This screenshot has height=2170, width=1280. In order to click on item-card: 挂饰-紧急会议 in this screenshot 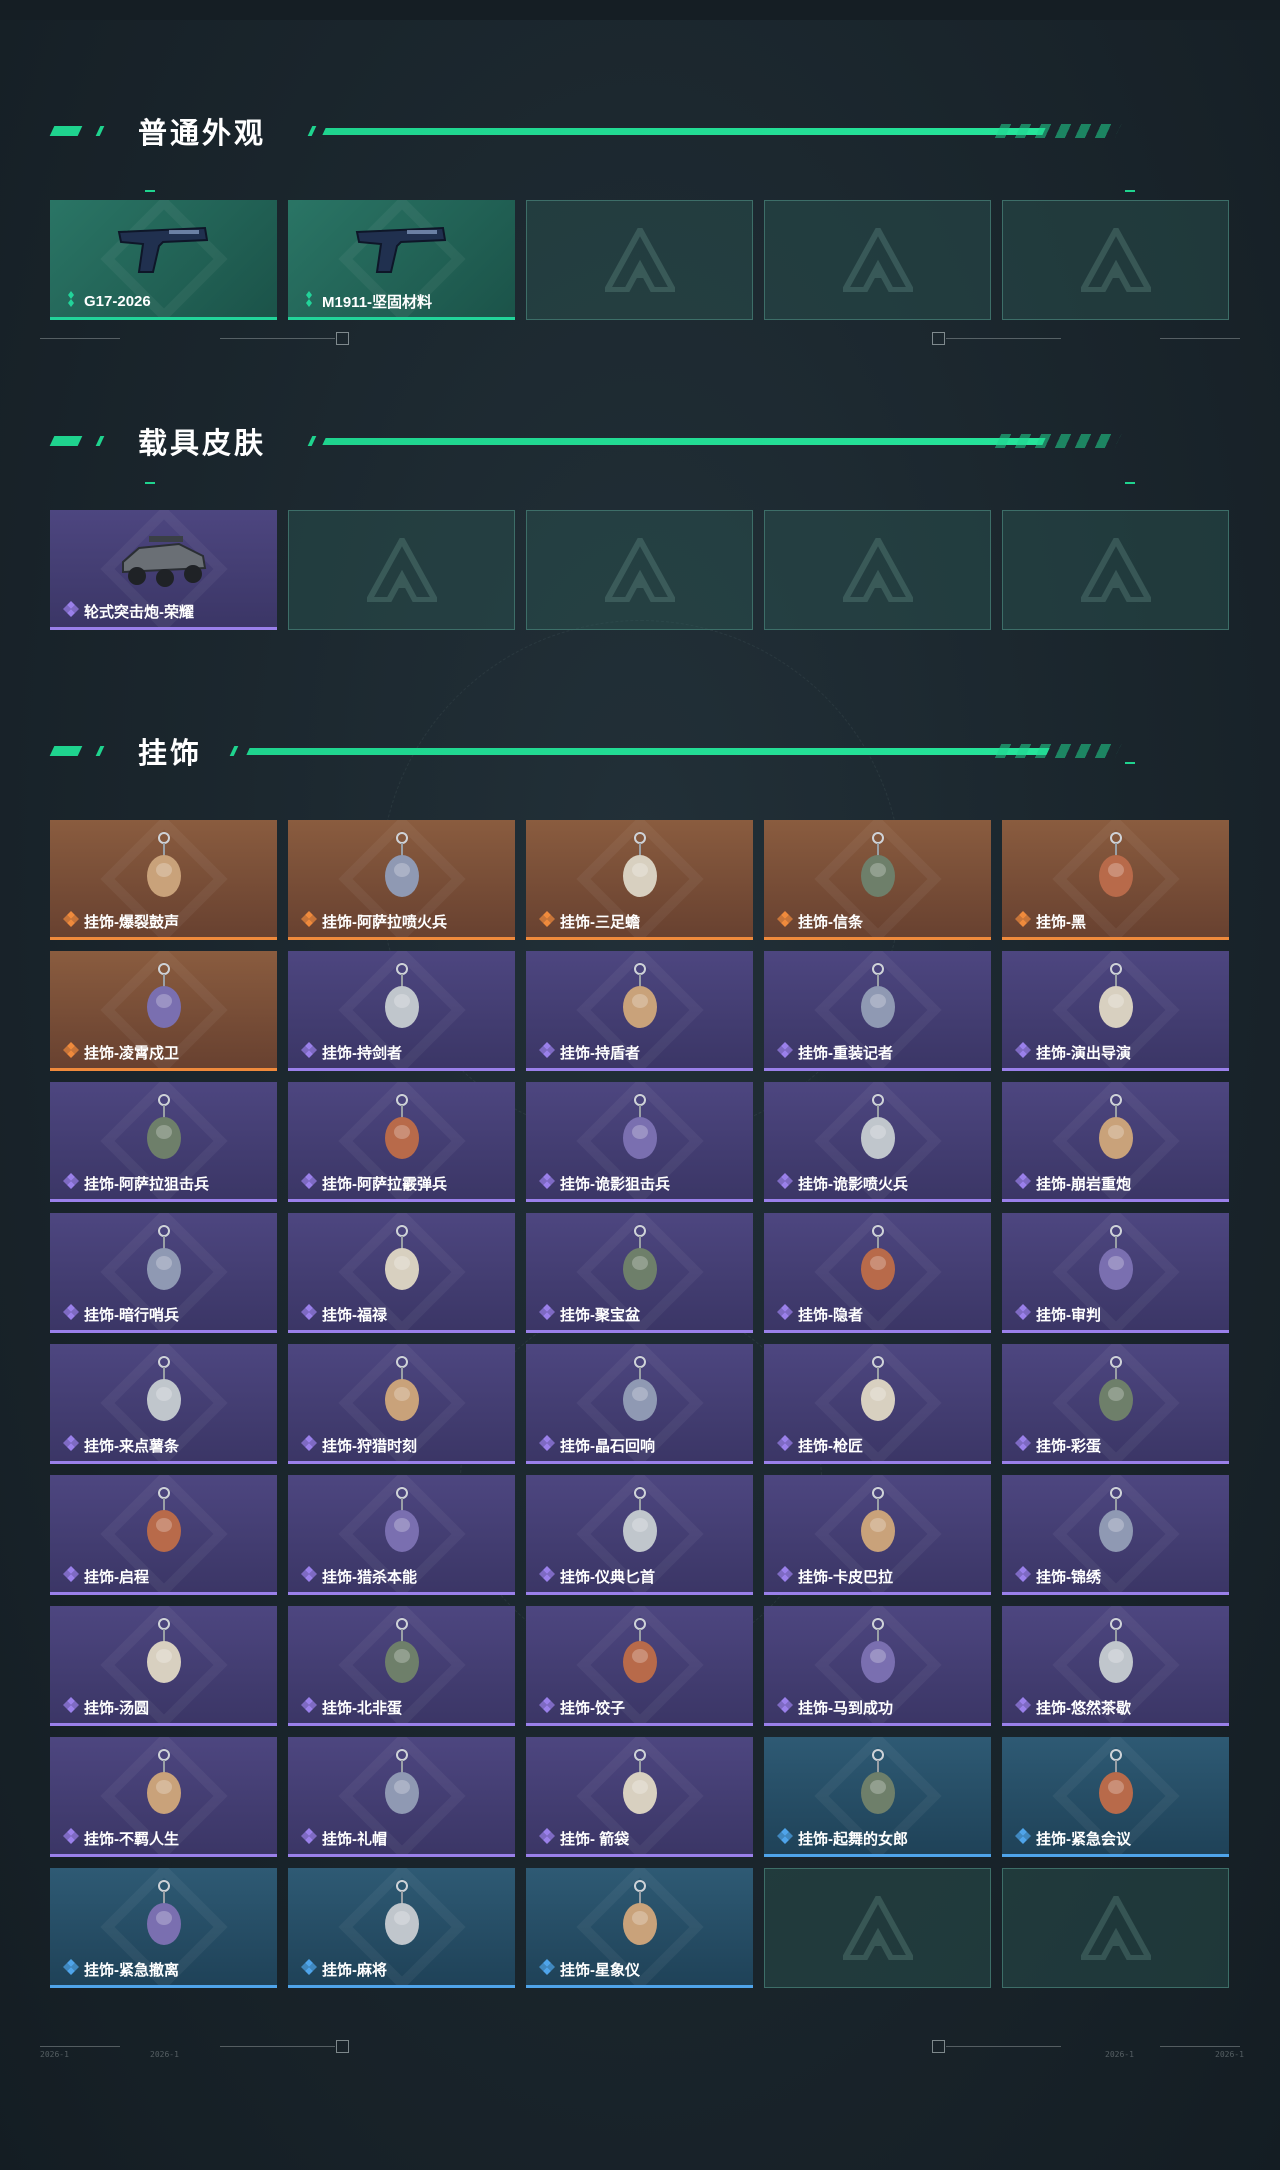, I will do `click(1115, 1797)`.